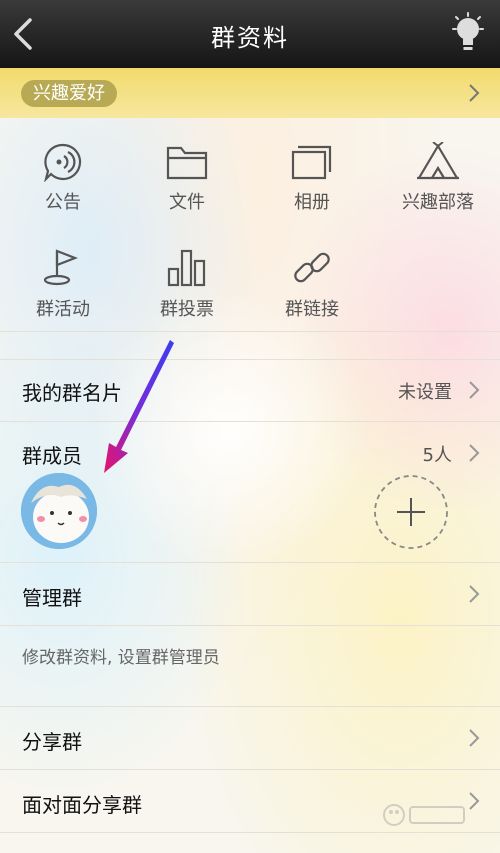 Image resolution: width=500 pixels, height=853 pixels. I want to click on tent-icon, so click(438, 161).